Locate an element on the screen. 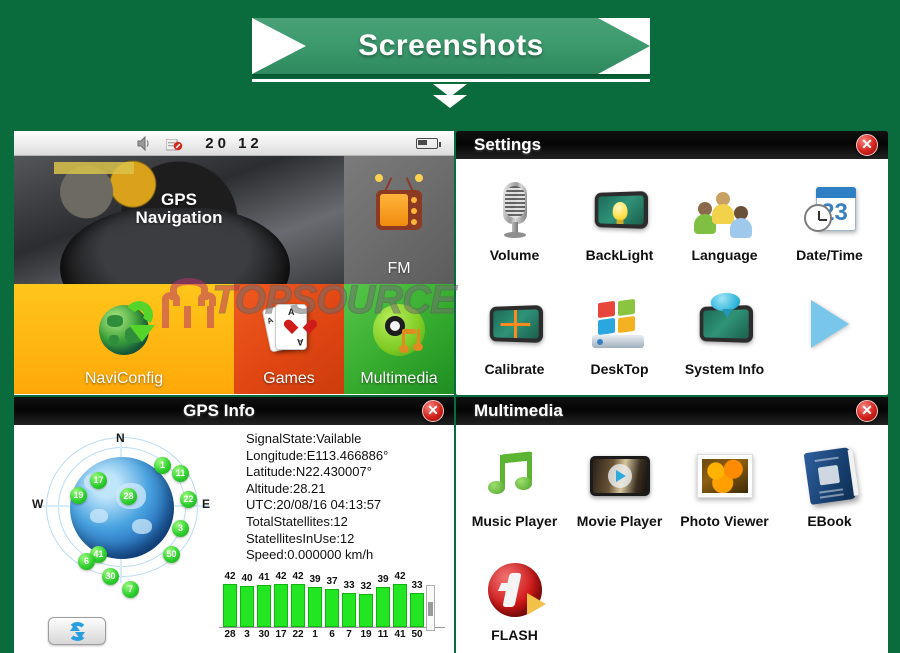 The image size is (900, 653). satellite-marker: 17 is located at coordinates (98, 480).